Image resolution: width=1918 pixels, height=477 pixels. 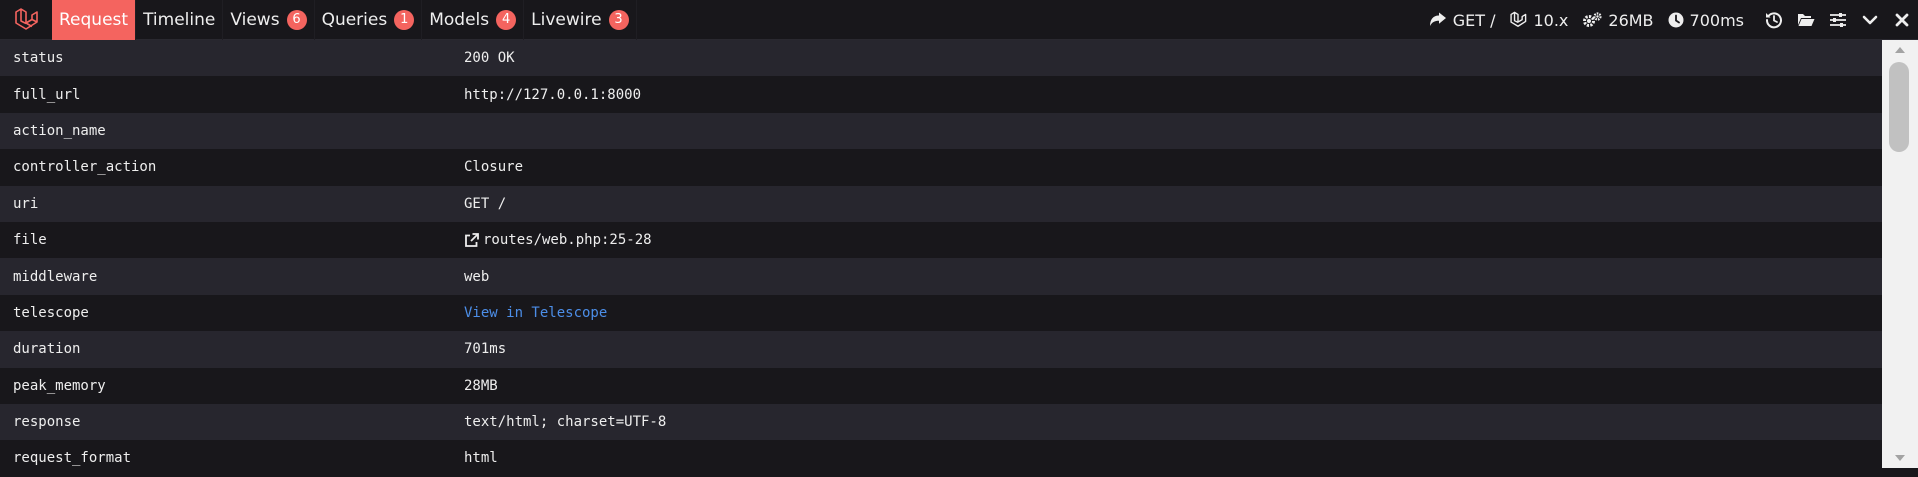 What do you see at coordinates (553, 94) in the screenshot?
I see `row-value: http://127.0.0.1:8000` at bounding box center [553, 94].